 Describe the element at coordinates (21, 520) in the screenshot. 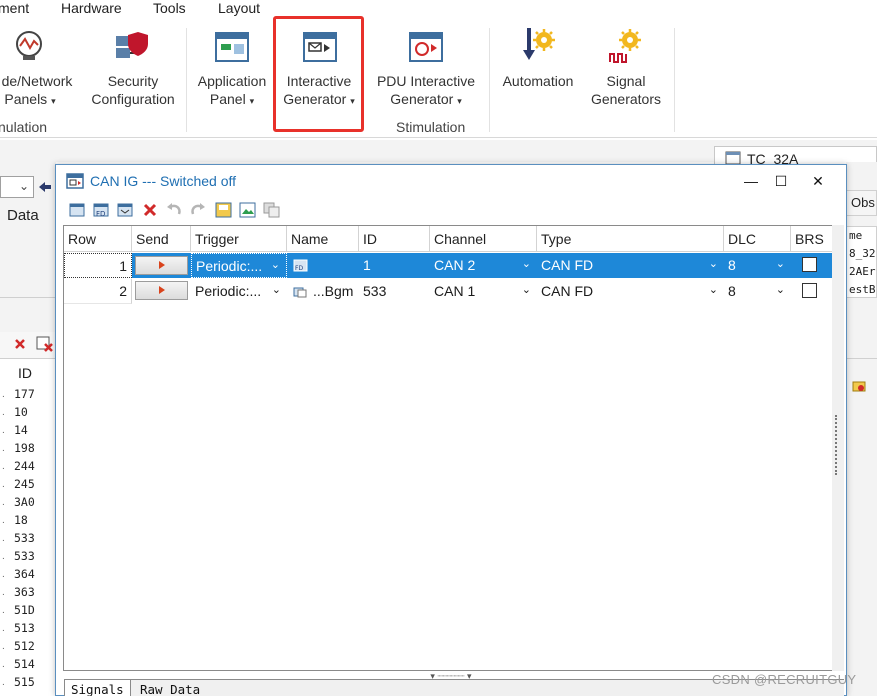

I see `list-item: 18` at that location.